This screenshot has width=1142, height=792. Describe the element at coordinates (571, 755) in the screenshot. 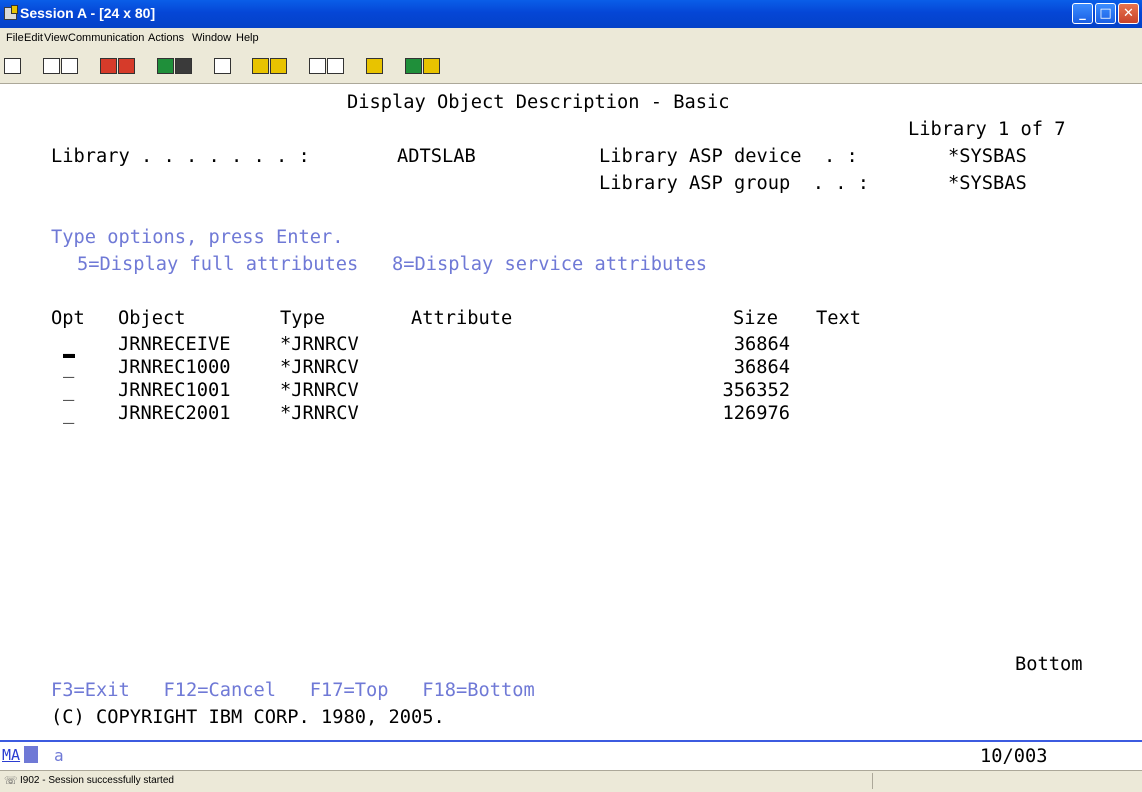

I see `operator-info-area: MA a 10/003` at that location.